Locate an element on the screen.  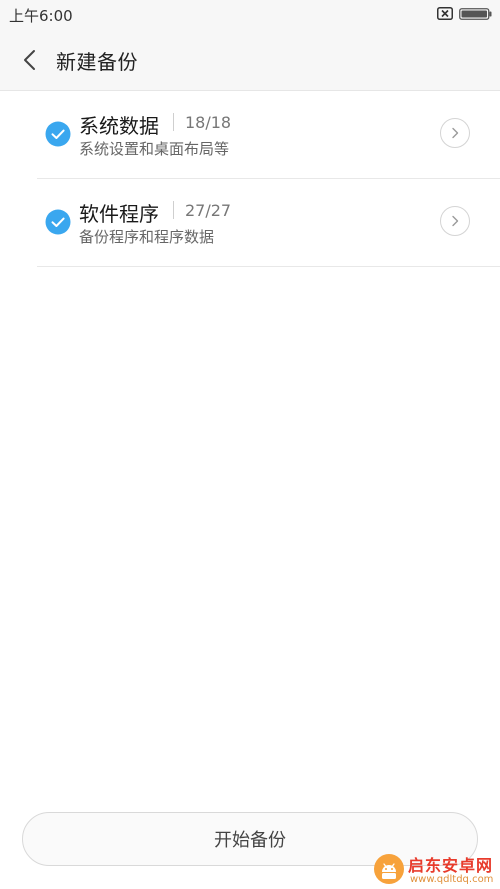
battery-icon is located at coordinates (475, 14).